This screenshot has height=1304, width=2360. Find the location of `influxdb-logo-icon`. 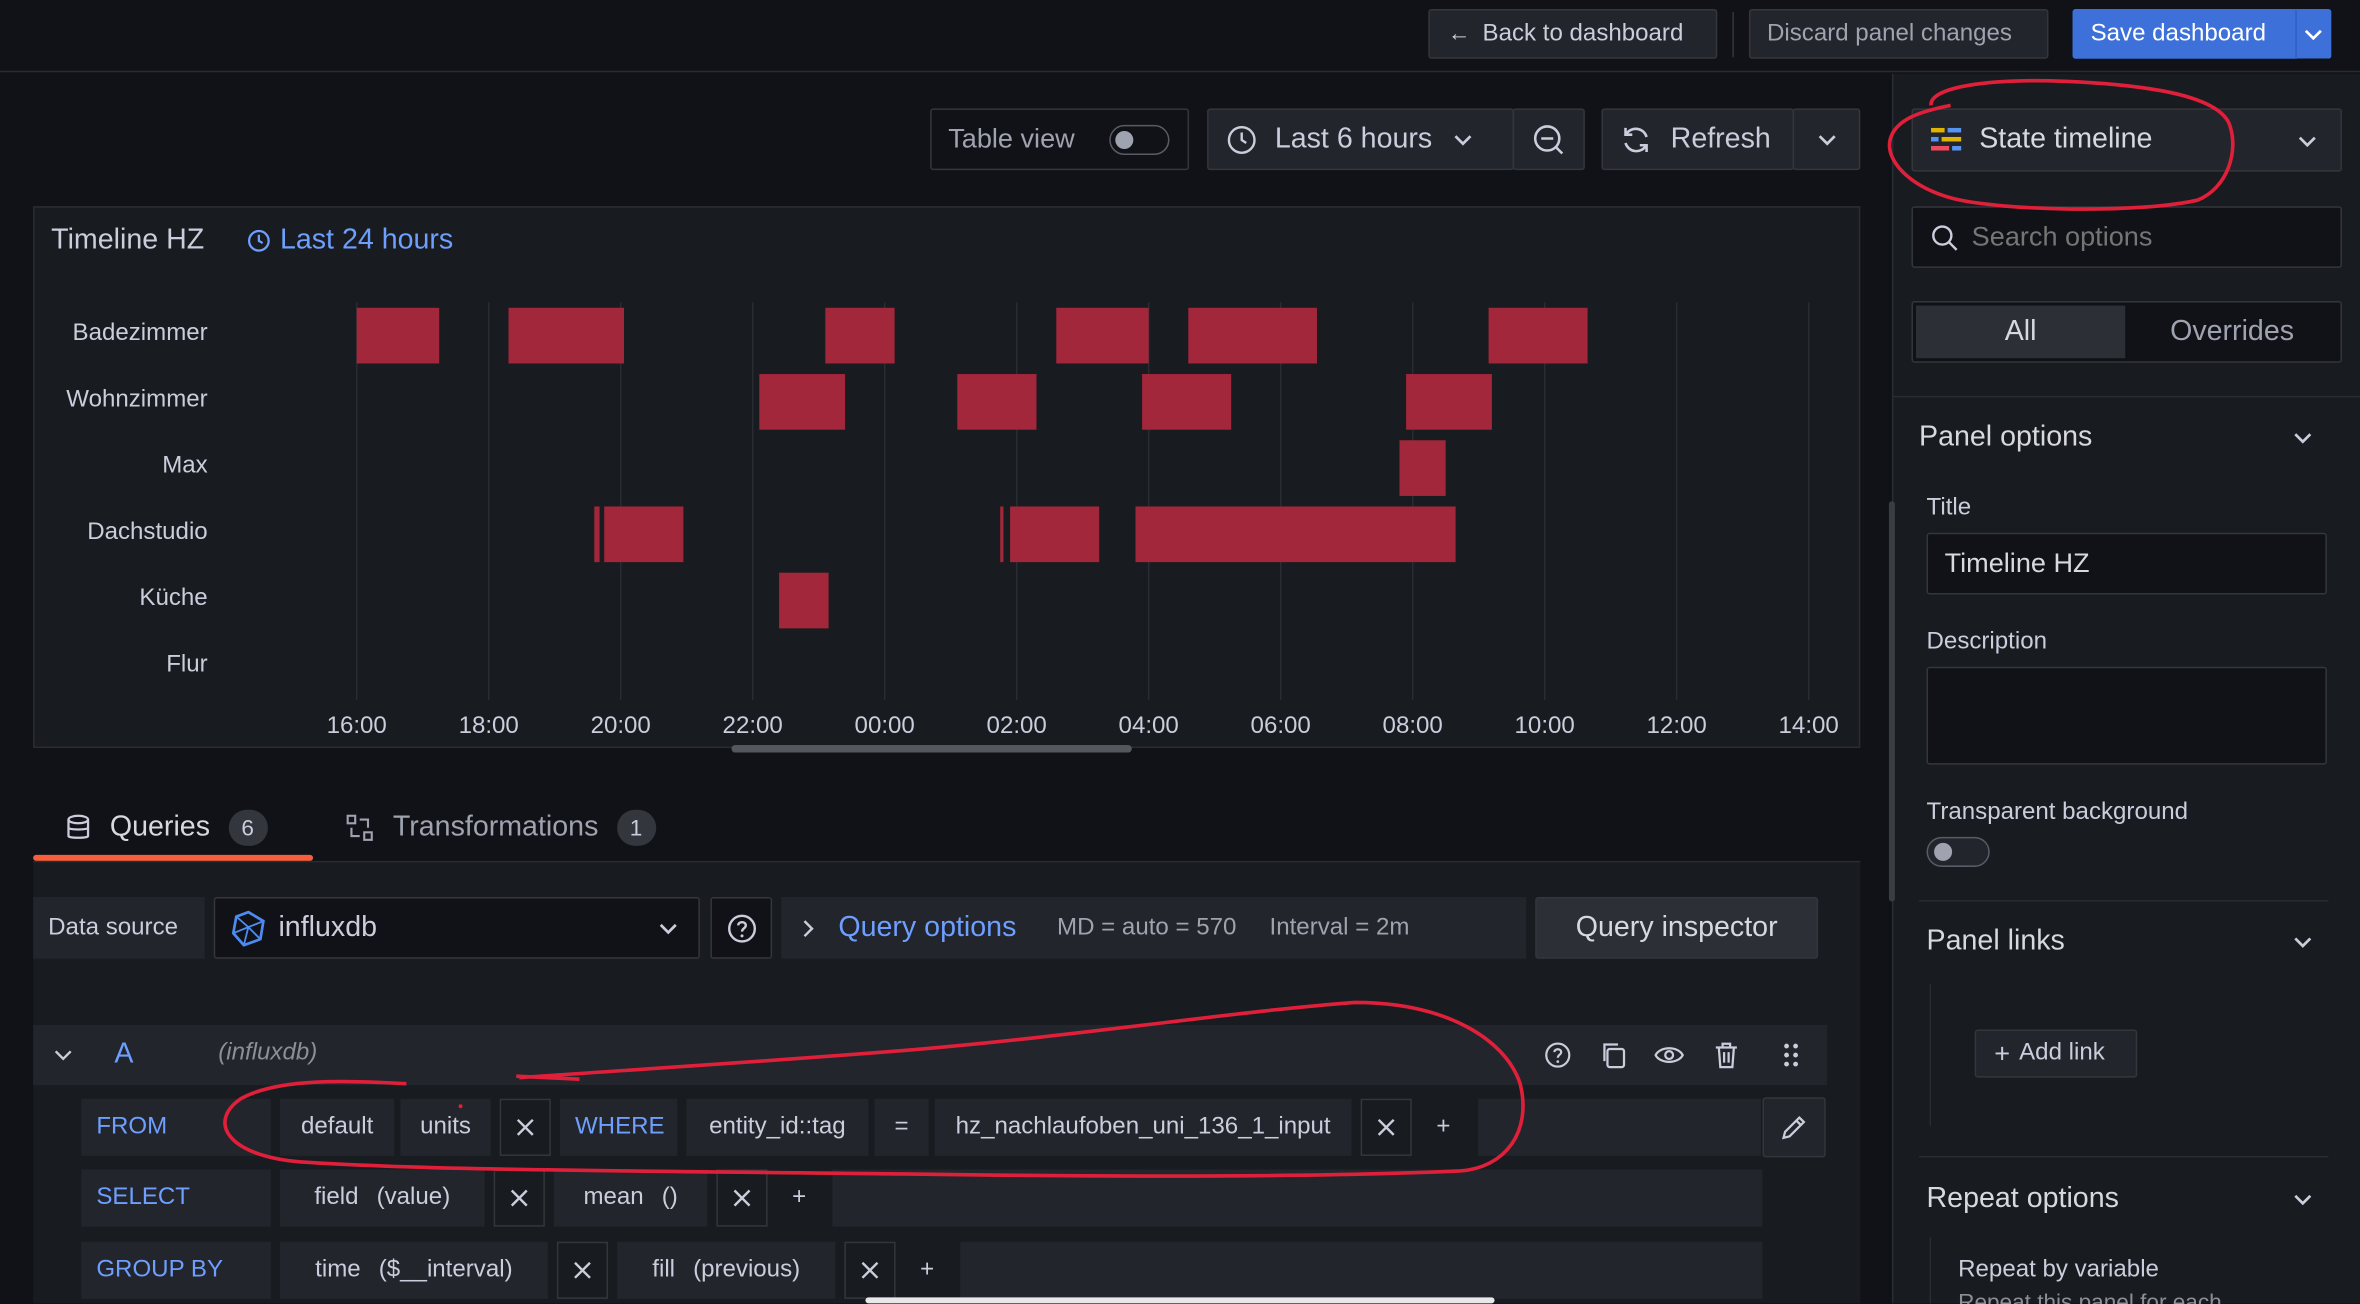

influxdb-logo-icon is located at coordinates (248, 927).